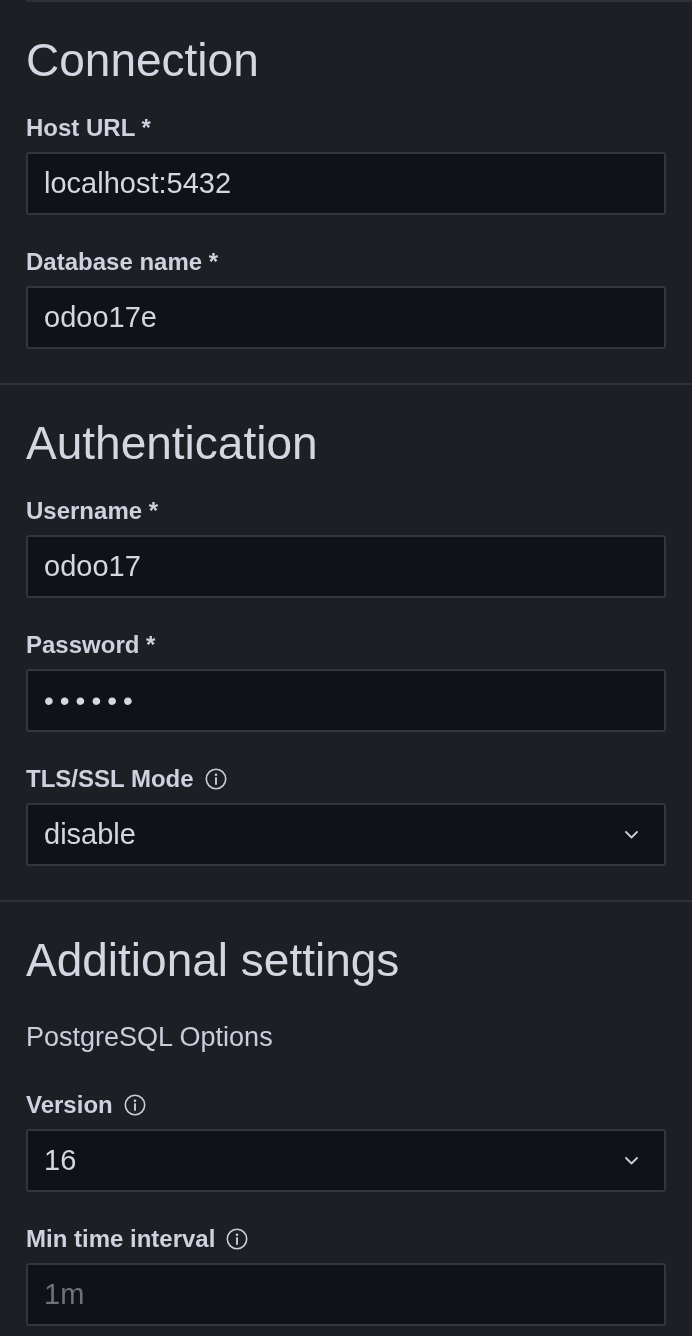 The height and width of the screenshot is (1336, 692). Describe the element at coordinates (346, 317) in the screenshot. I see `input-field: odoo17e` at that location.